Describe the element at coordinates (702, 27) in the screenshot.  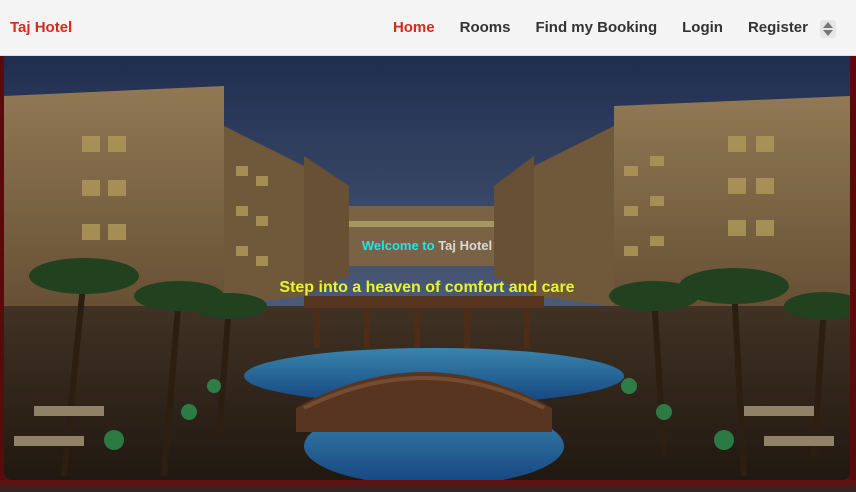
I see `nav-login: Login` at that location.